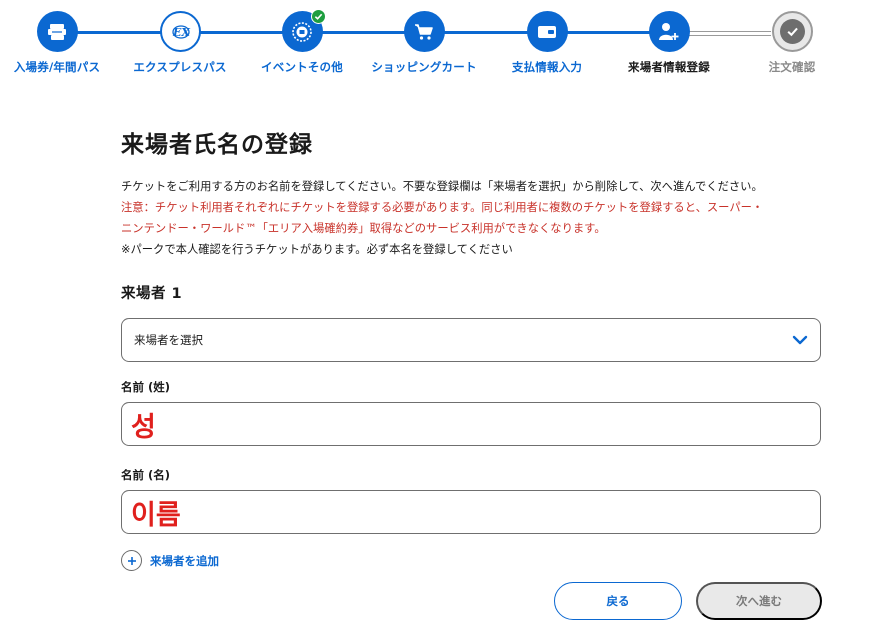 Image resolution: width=895 pixels, height=631 pixels. Describe the element at coordinates (800, 340) in the screenshot. I see `chevron-down-icon` at that location.